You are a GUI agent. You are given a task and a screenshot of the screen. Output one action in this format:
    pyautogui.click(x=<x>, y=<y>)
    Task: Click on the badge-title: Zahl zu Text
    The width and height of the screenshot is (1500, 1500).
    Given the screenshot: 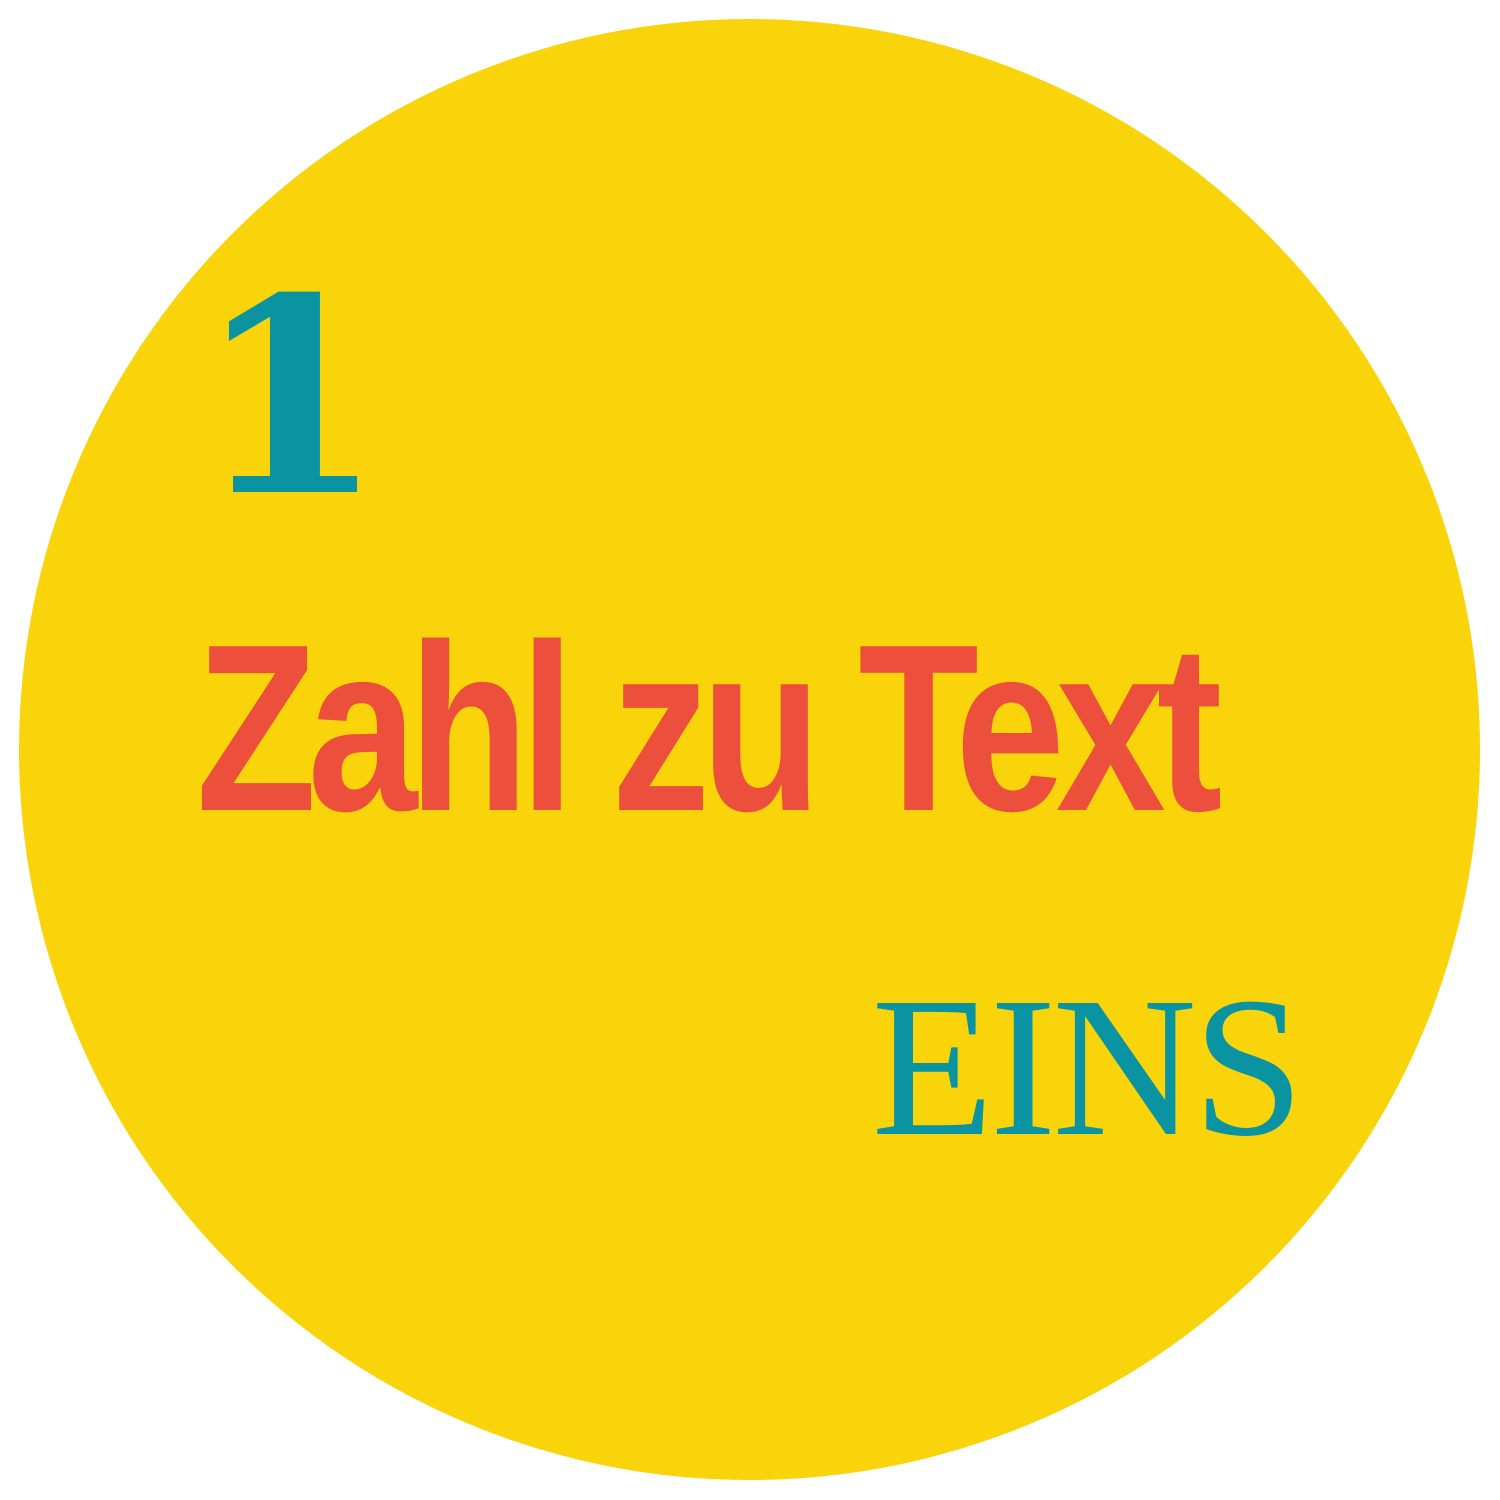 What is the action you would take?
    pyautogui.click(x=709, y=728)
    